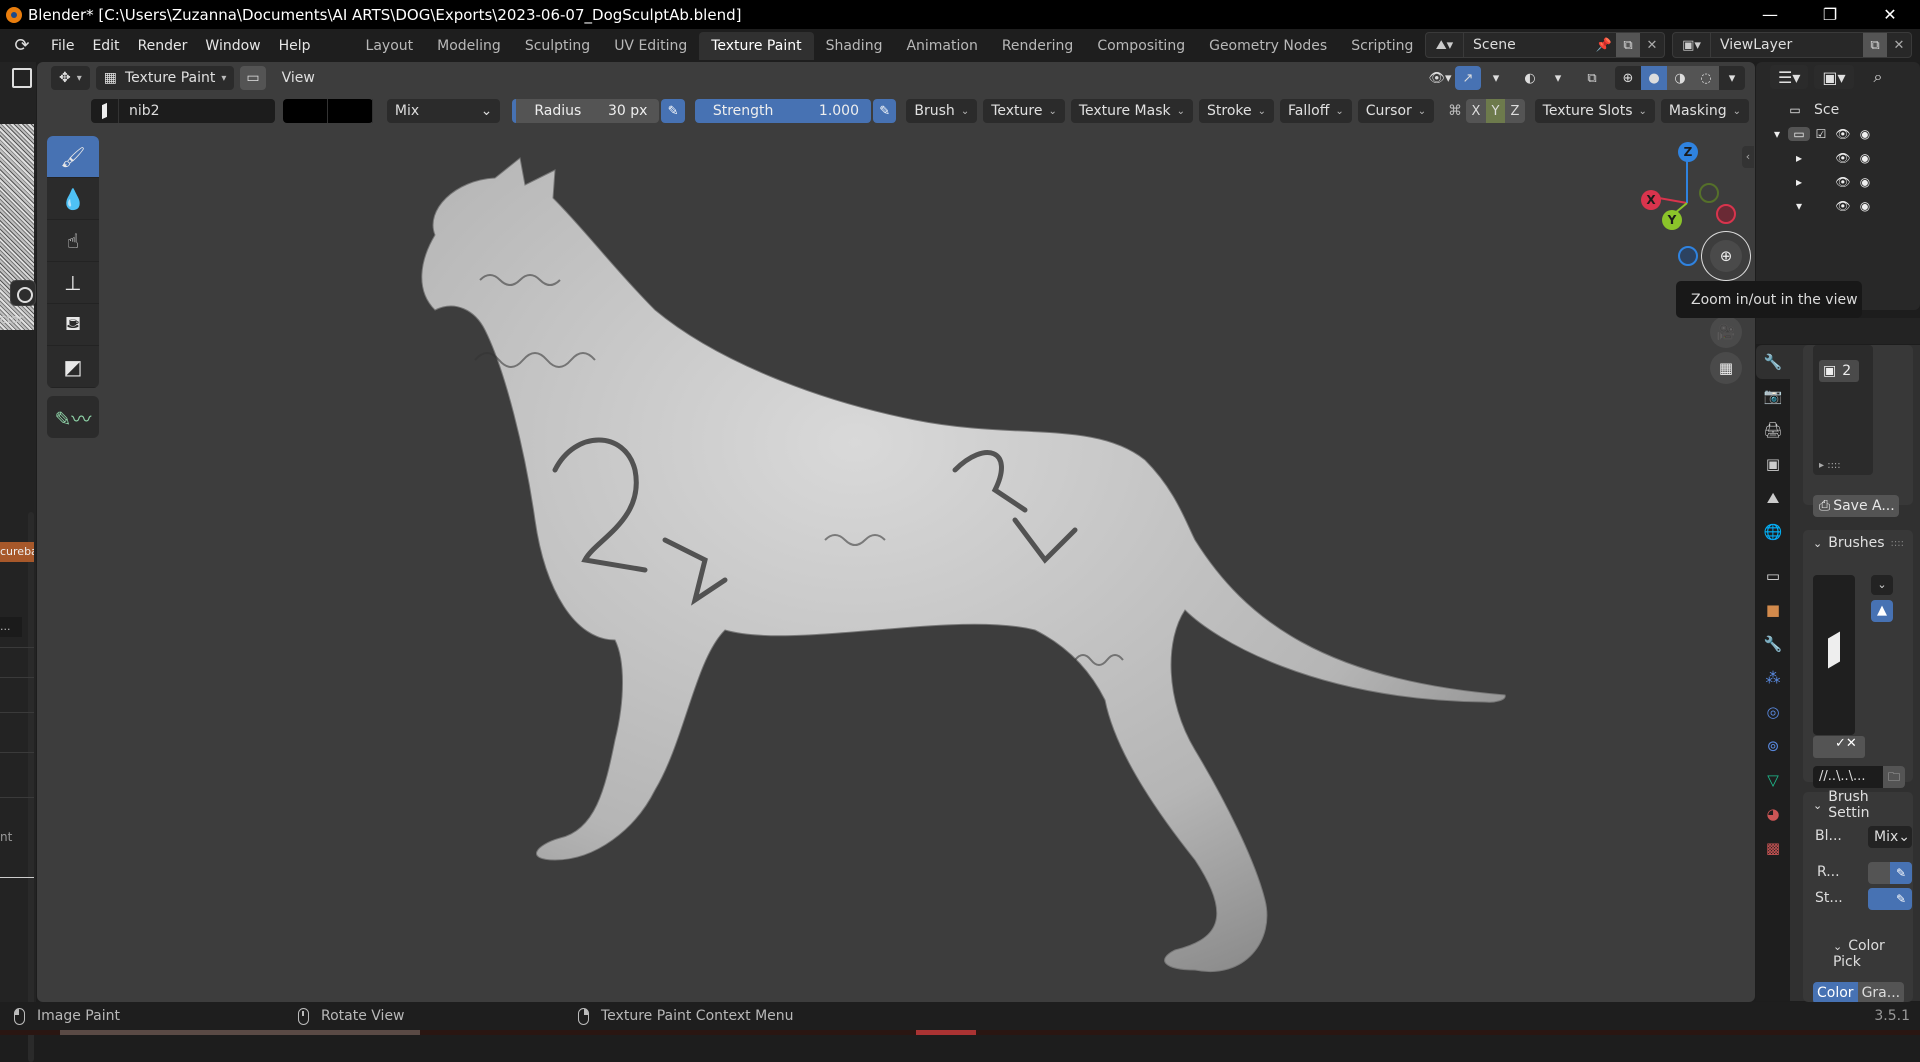  Describe the element at coordinates (1628, 78) in the screenshot. I see `wireframe-shading-icon: ⊕` at that location.